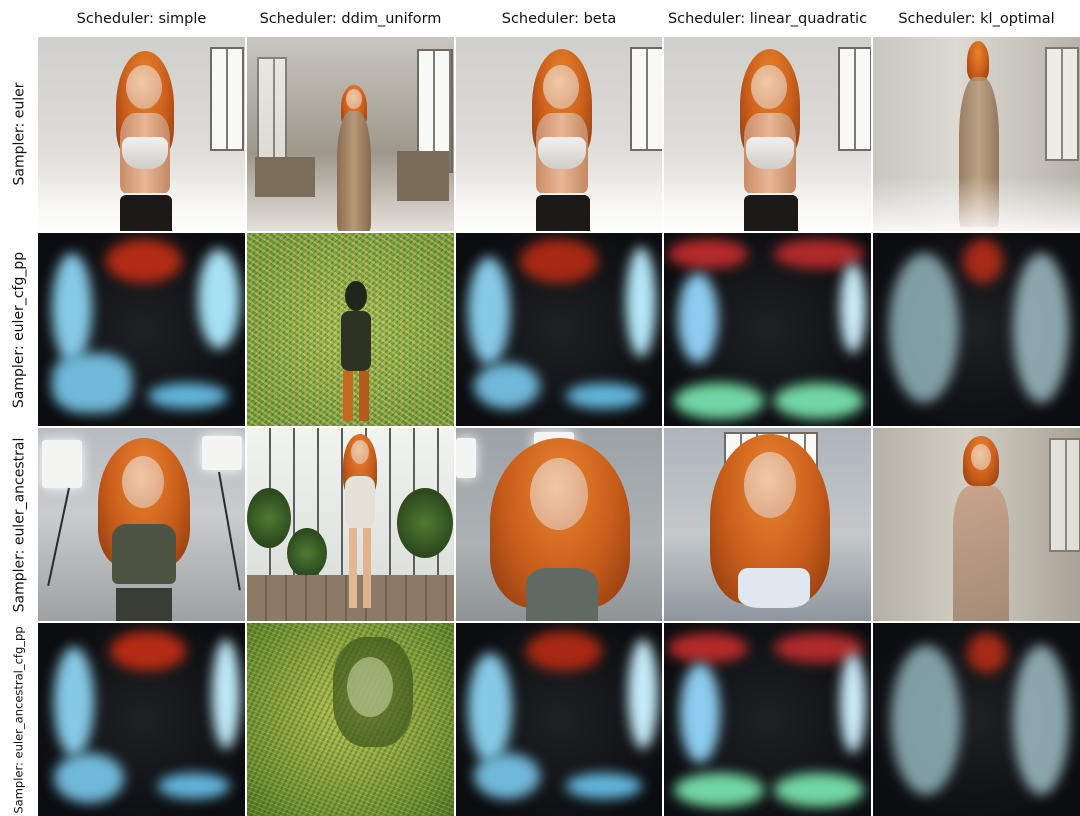  What do you see at coordinates (350, 719) in the screenshot?
I see `image-euler-ancestral-cfg-pp-ddim-uniform` at bounding box center [350, 719].